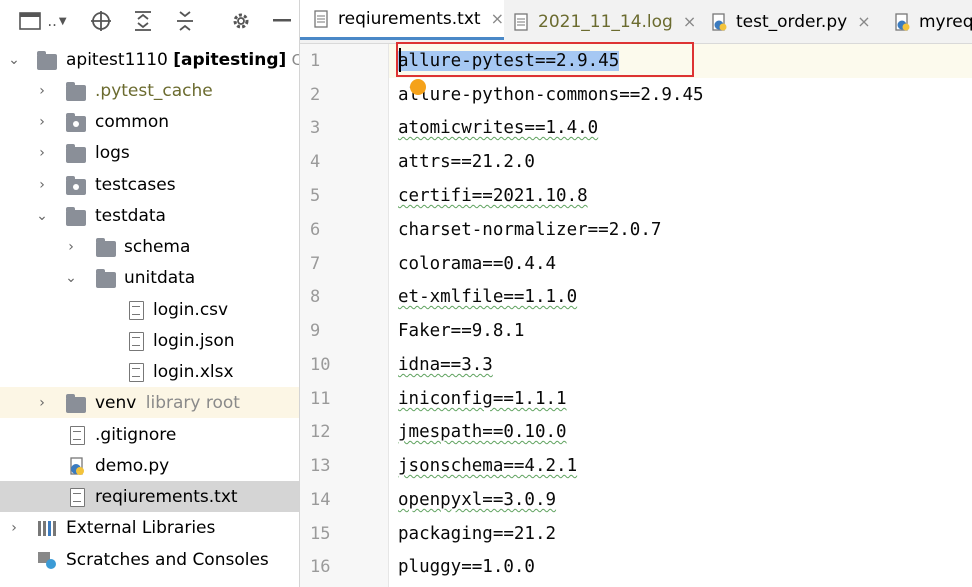  What do you see at coordinates (149, 371) in the screenshot?
I see `tree-item-login-xlsx: login.xlsx` at bounding box center [149, 371].